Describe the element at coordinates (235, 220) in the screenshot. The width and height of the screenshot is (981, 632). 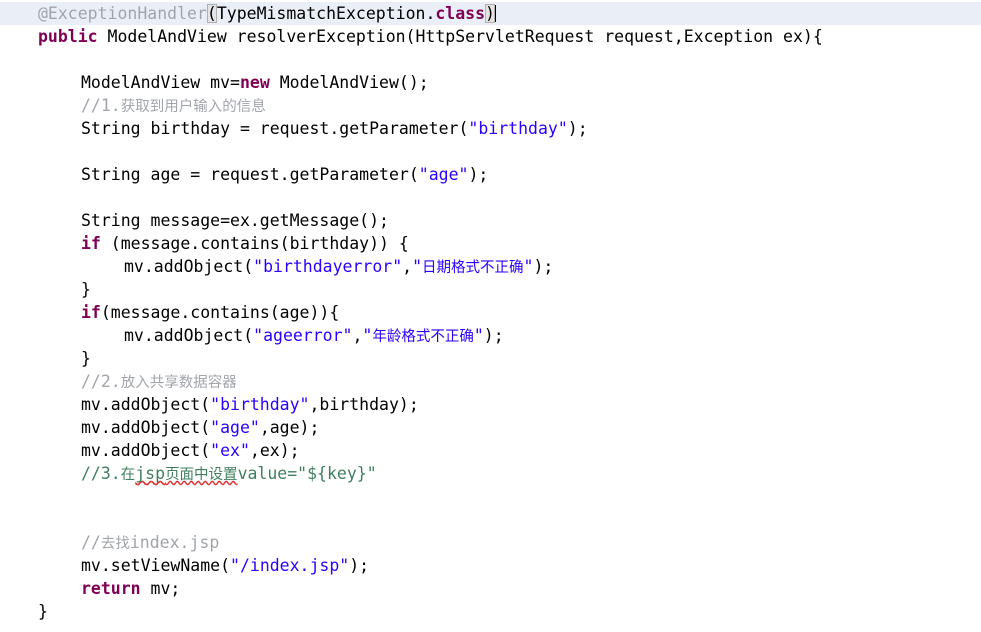
I see `code-token: String message=ex.getMessage();` at that location.